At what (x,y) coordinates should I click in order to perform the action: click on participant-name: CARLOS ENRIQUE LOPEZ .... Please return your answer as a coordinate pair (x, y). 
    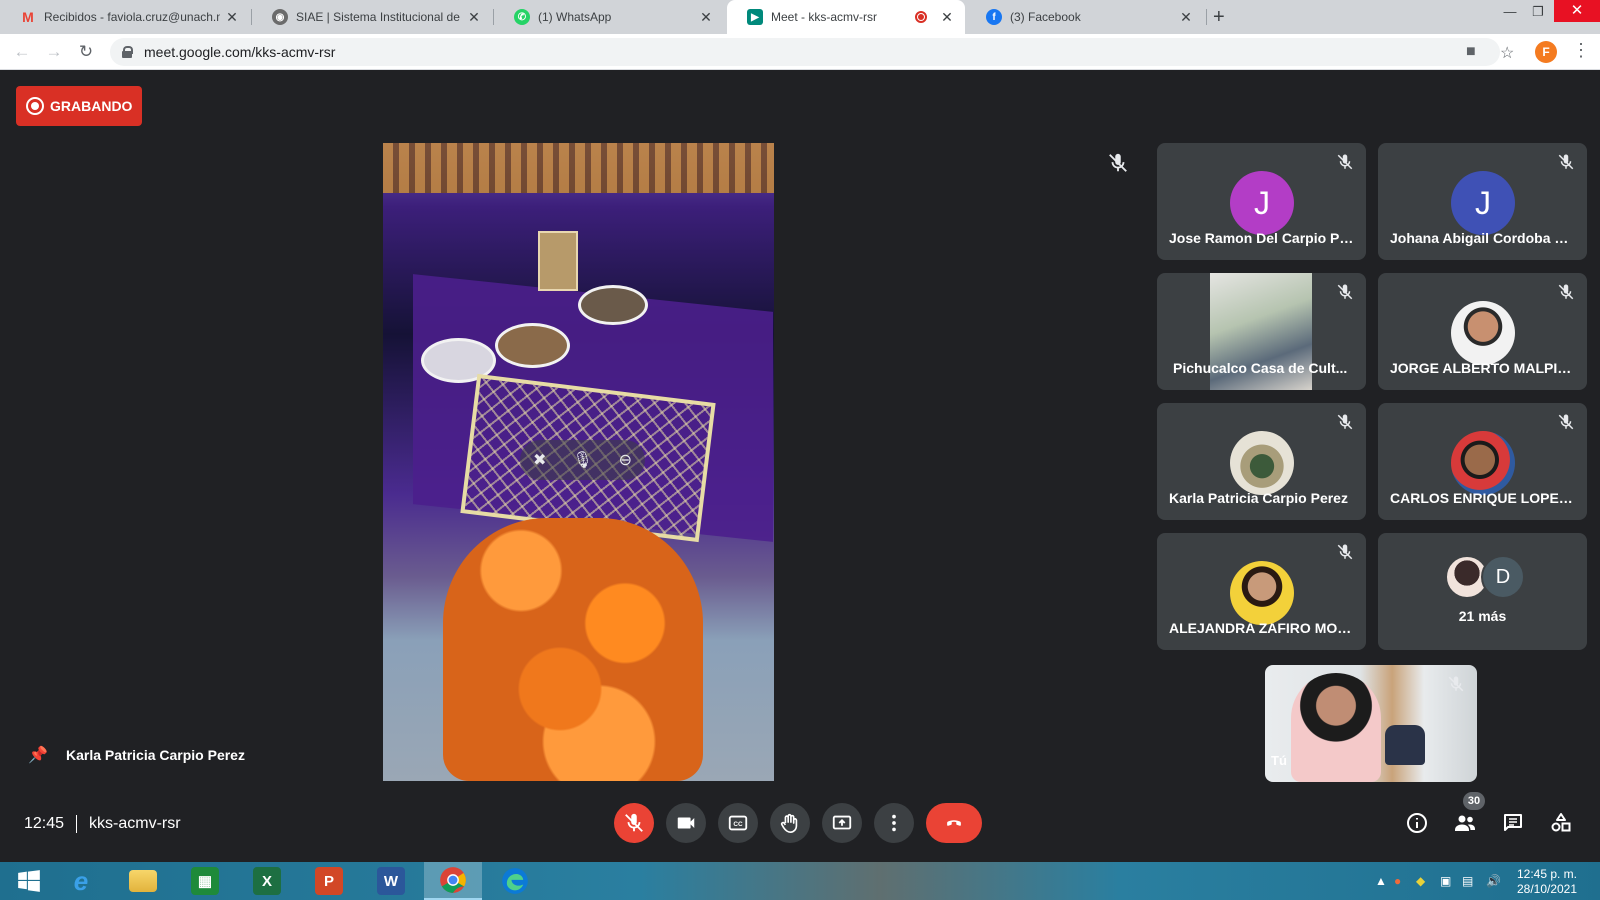
    Looking at the image, I should click on (1482, 498).